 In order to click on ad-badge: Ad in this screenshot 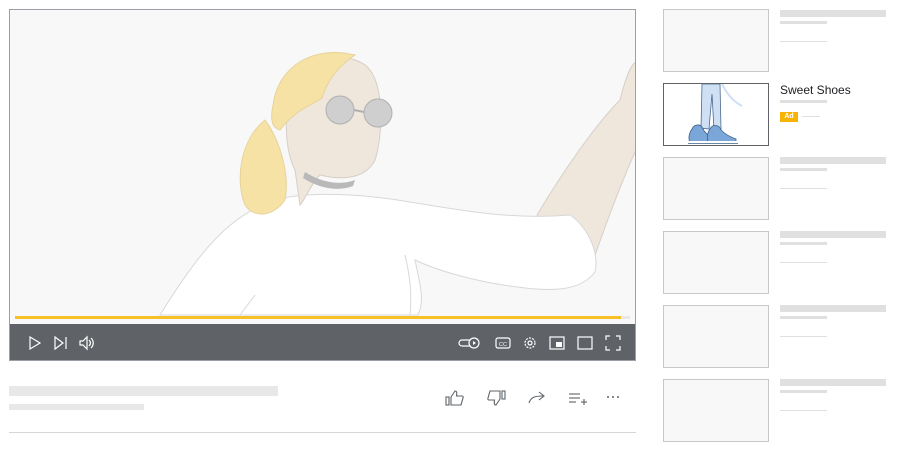, I will do `click(789, 117)`.